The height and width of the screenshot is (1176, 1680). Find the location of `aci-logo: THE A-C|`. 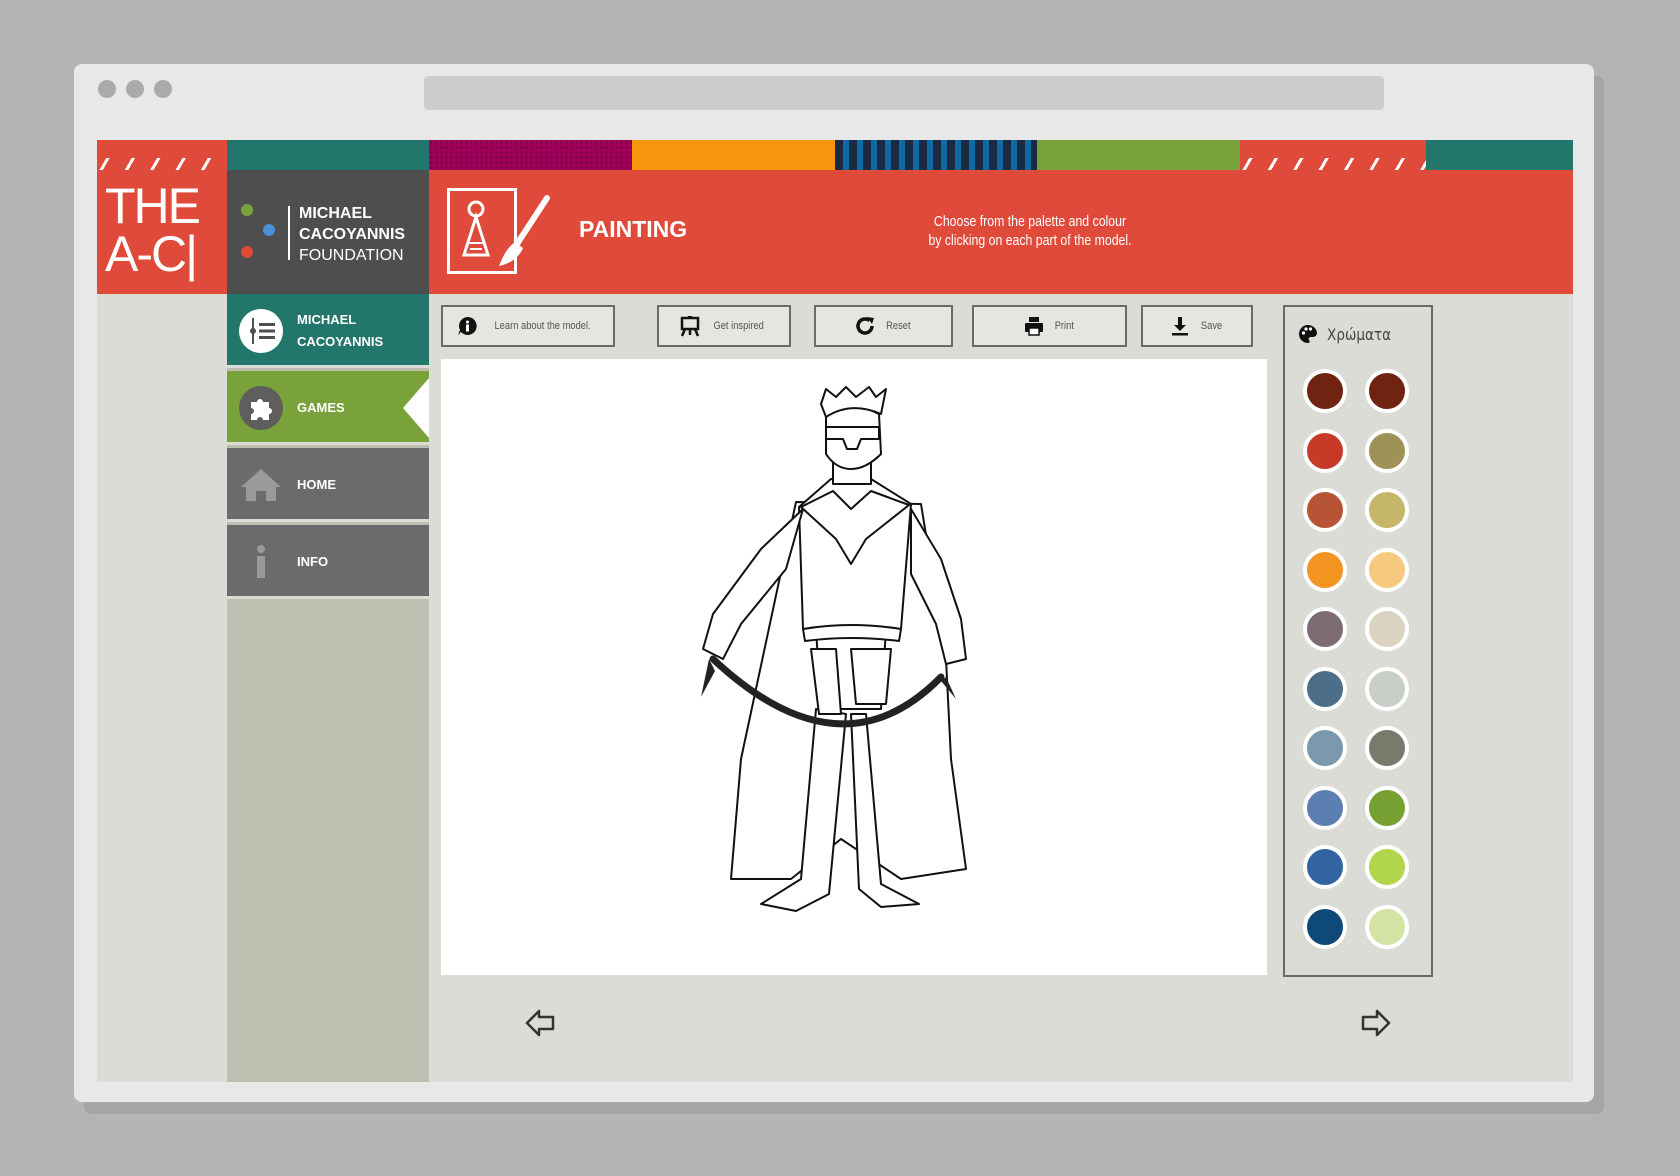

aci-logo: THE A-C| is located at coordinates (162, 232).